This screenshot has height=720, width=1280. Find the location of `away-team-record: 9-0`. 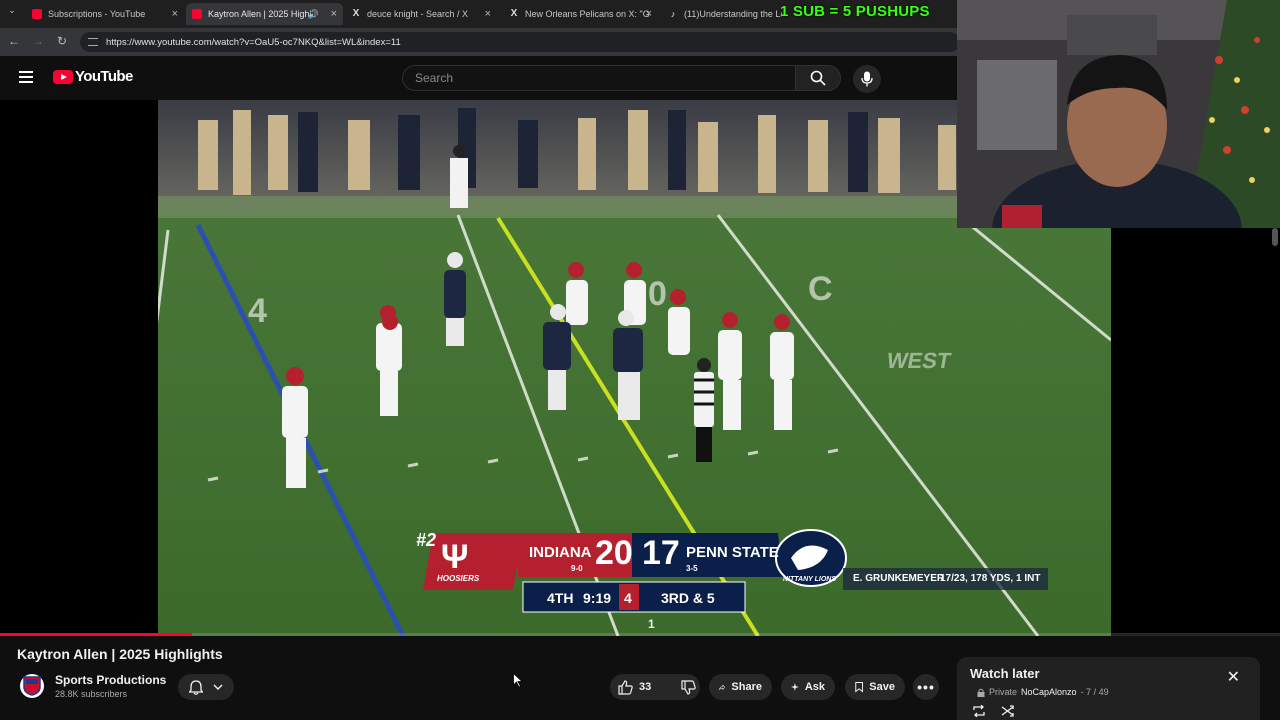

away-team-record: 9-0 is located at coordinates (577, 568).